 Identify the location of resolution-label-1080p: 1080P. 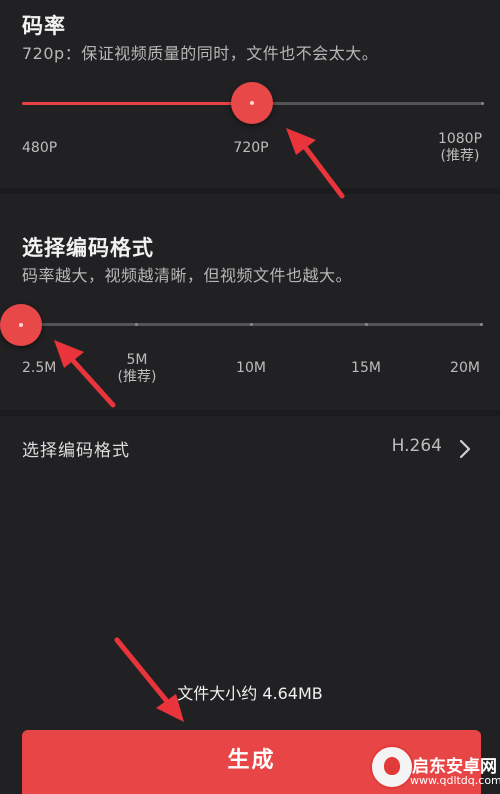
(460, 139).